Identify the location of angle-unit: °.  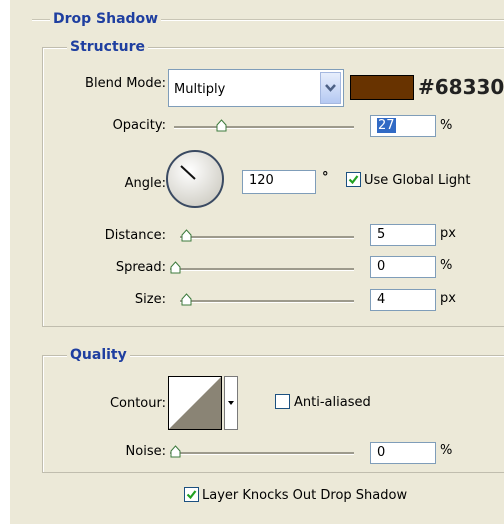
(325, 177).